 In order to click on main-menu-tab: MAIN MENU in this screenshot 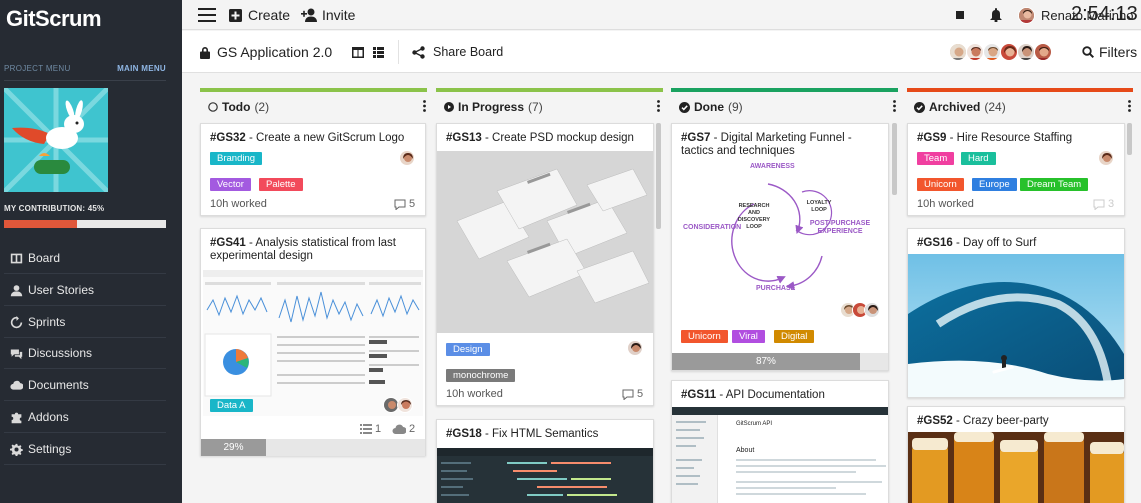, I will do `click(141, 68)`.